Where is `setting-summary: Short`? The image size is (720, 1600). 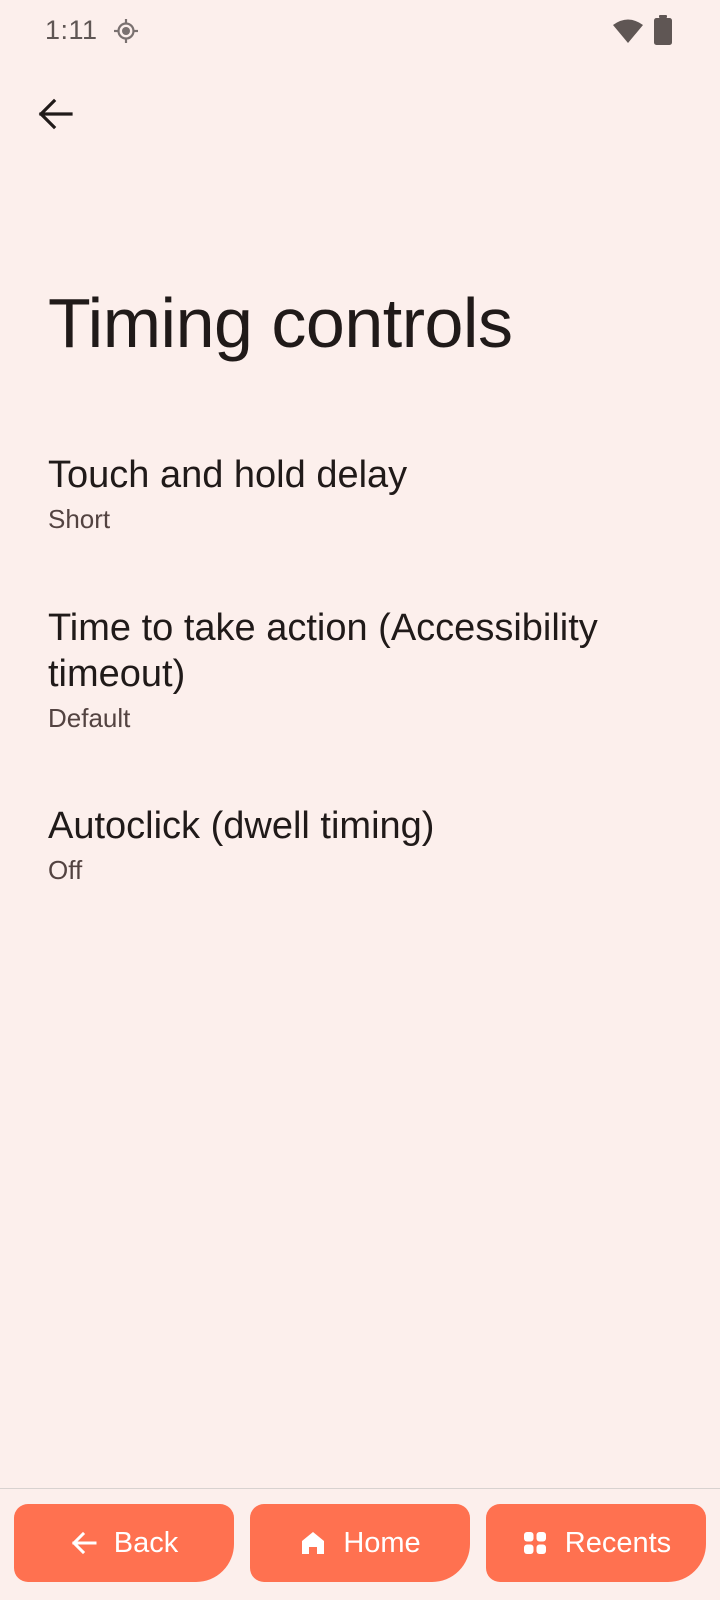
setting-summary: Short is located at coordinates (79, 519).